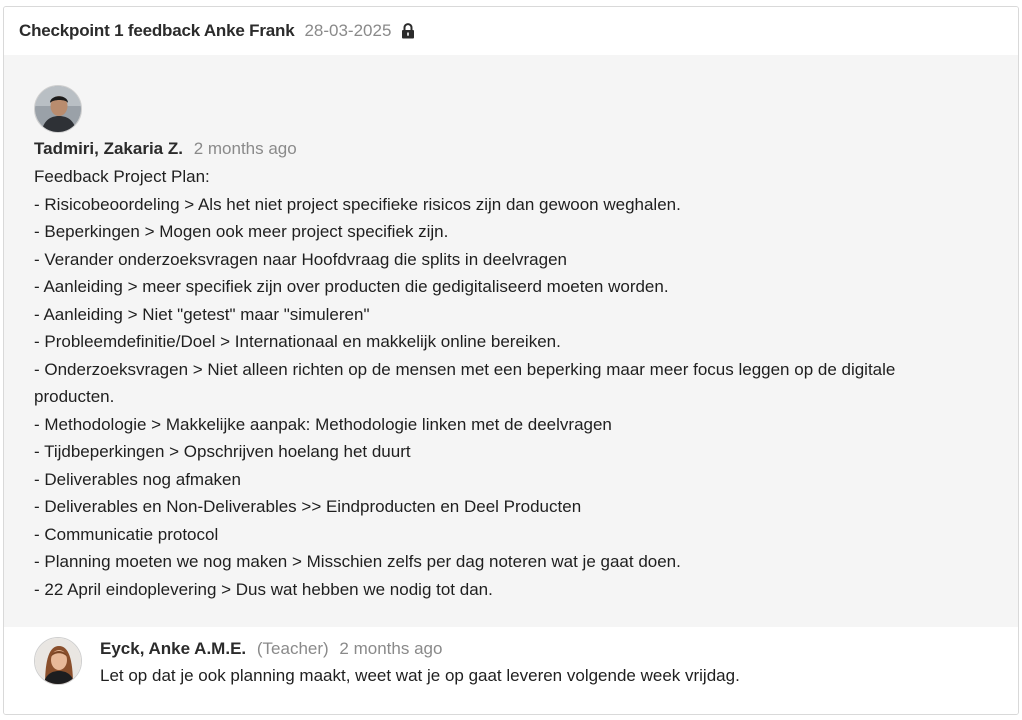  I want to click on post-time: 2 months ago, so click(245, 148).